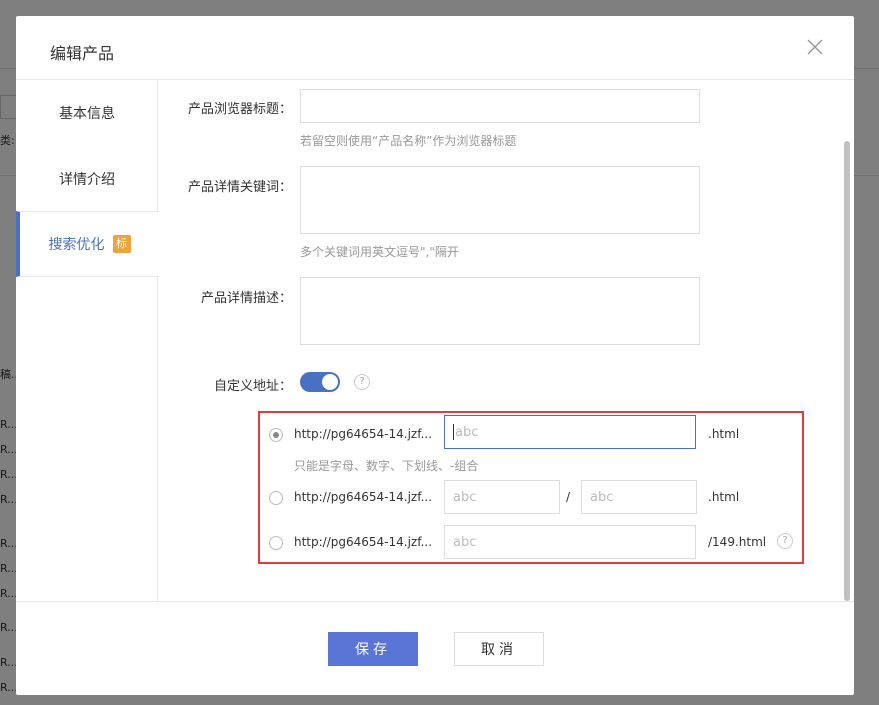 This screenshot has width=879, height=705. Describe the element at coordinates (239, 187) in the screenshot. I see `keywords-label: 产品详情关键词：` at that location.